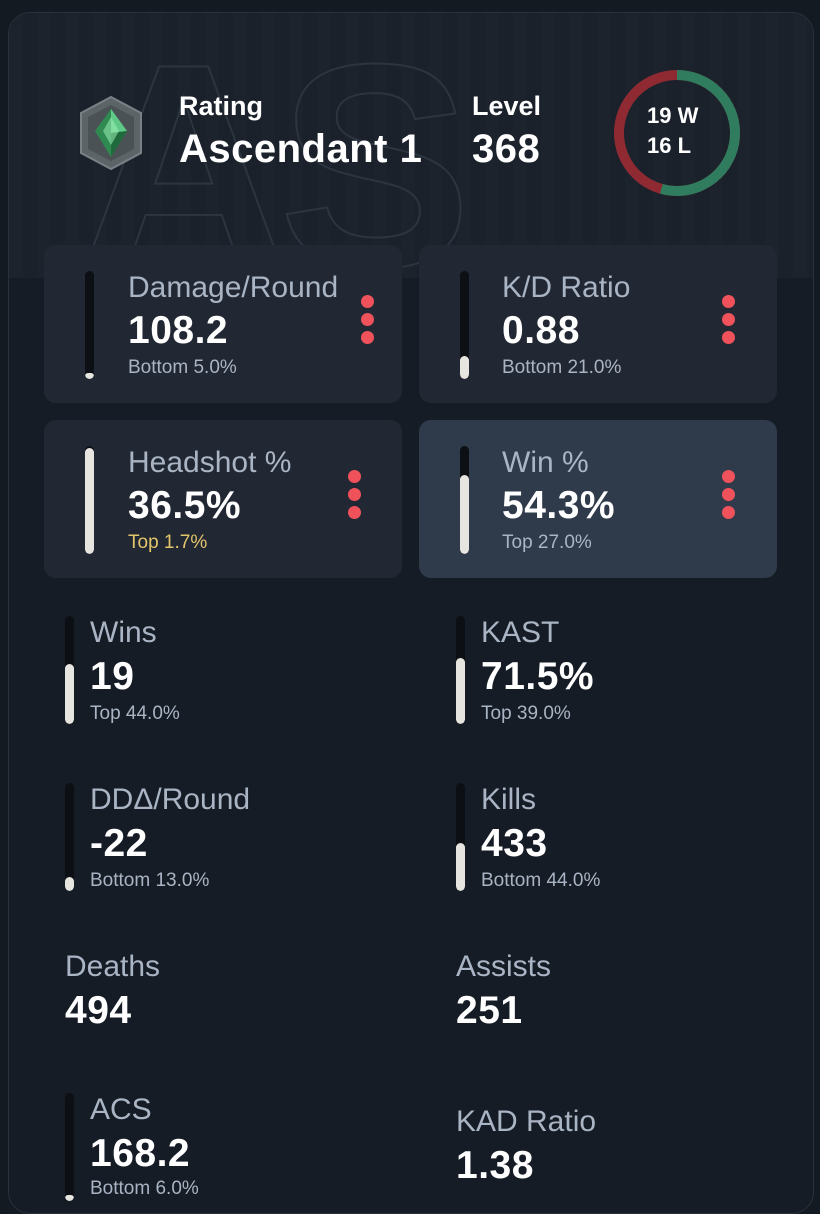 This screenshot has height=1214, width=820. I want to click on stat-card-headshot: Headshot % 36.5% Top 1.7%, so click(223, 499).